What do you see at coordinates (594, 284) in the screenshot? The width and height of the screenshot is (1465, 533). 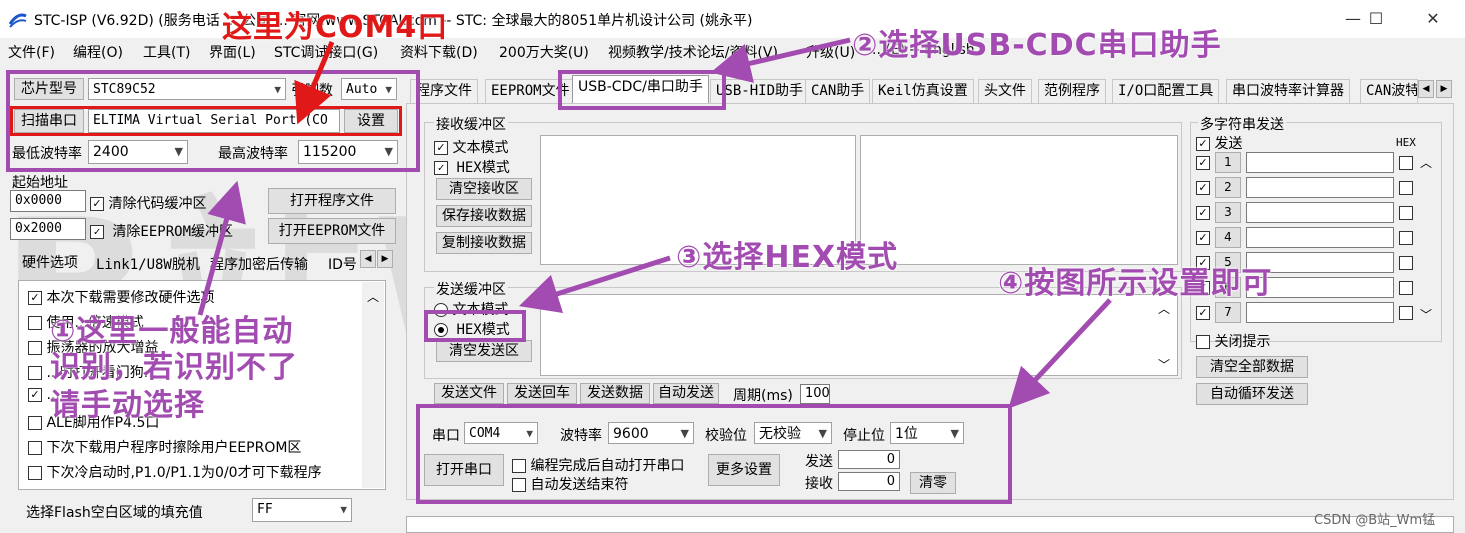 I see `arrow-step3` at bounding box center [594, 284].